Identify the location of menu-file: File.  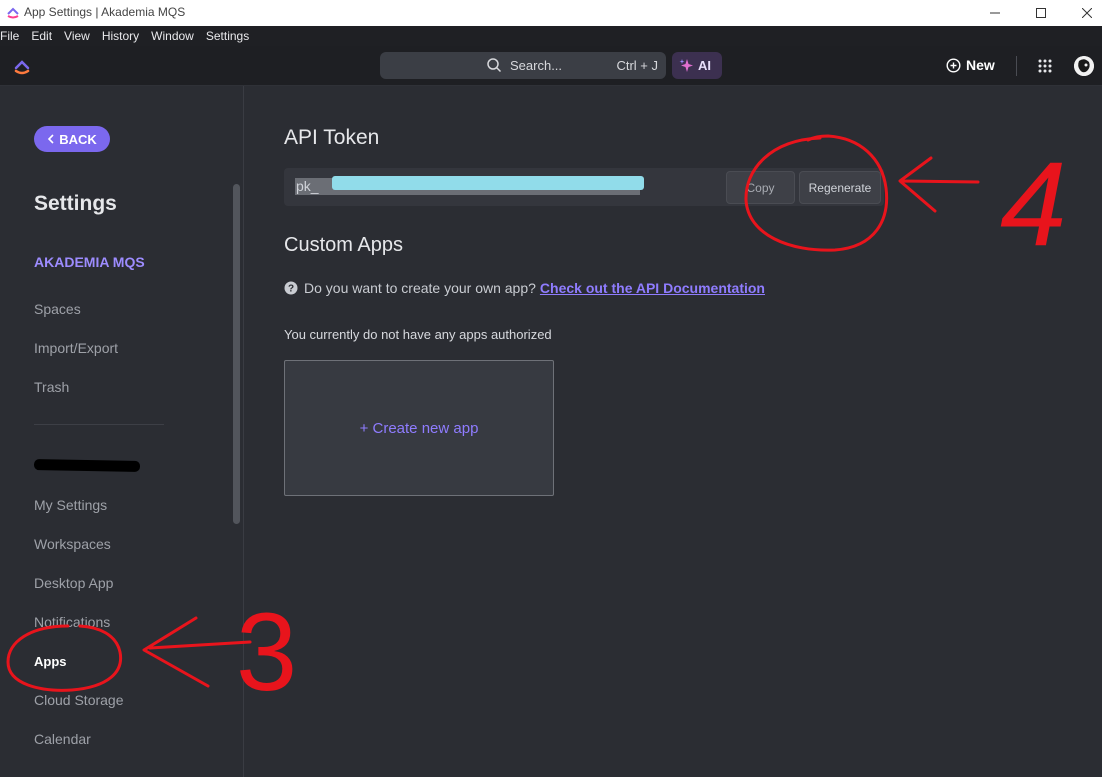
(12, 36).